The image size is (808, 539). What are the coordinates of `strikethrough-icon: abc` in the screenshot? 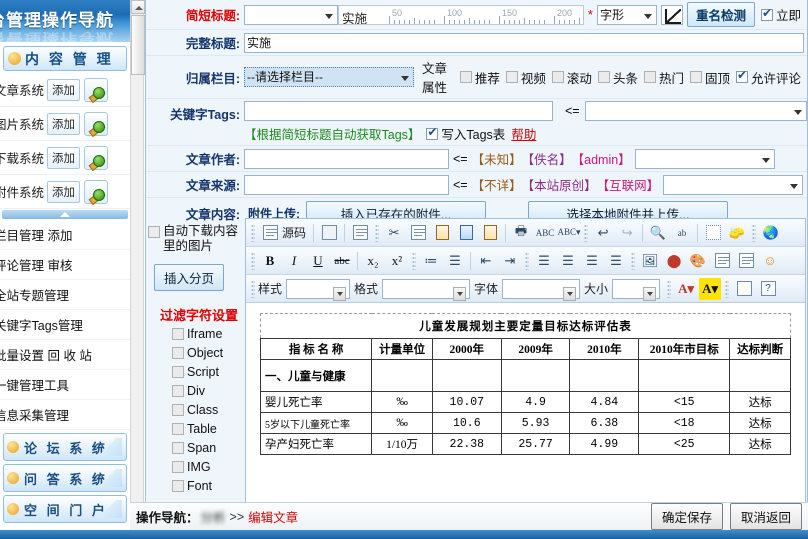 It's located at (342, 261).